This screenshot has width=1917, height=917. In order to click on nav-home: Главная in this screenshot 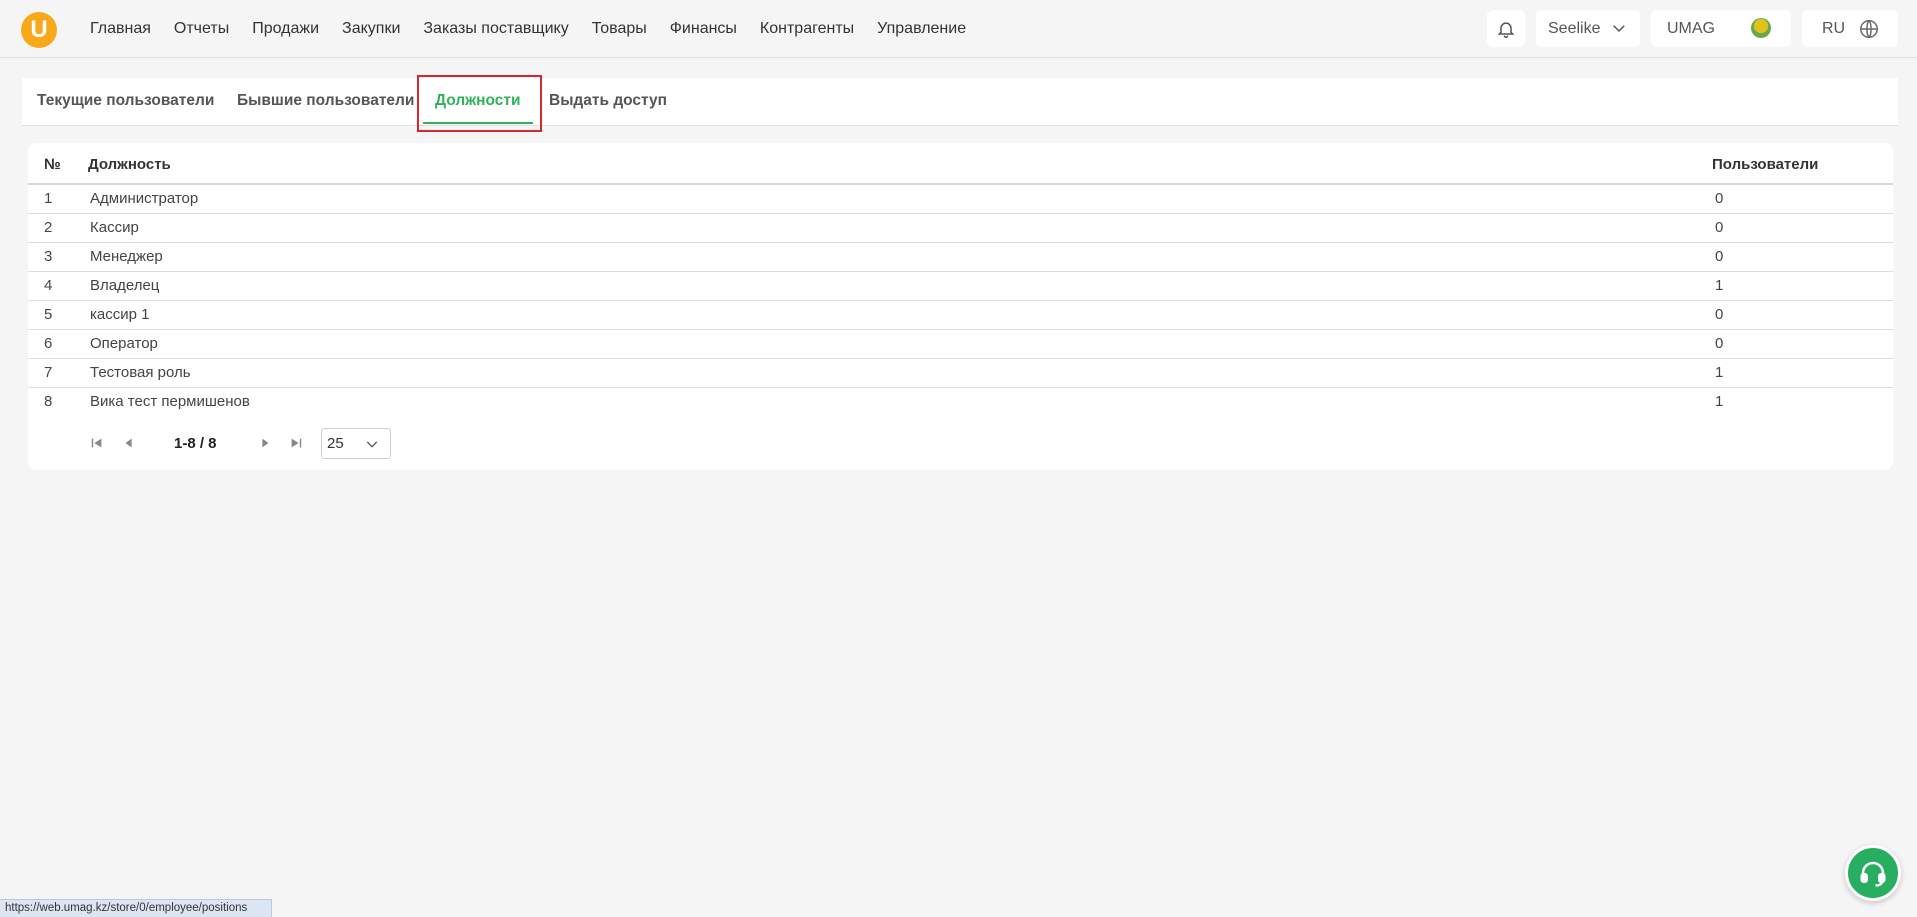, I will do `click(120, 29)`.